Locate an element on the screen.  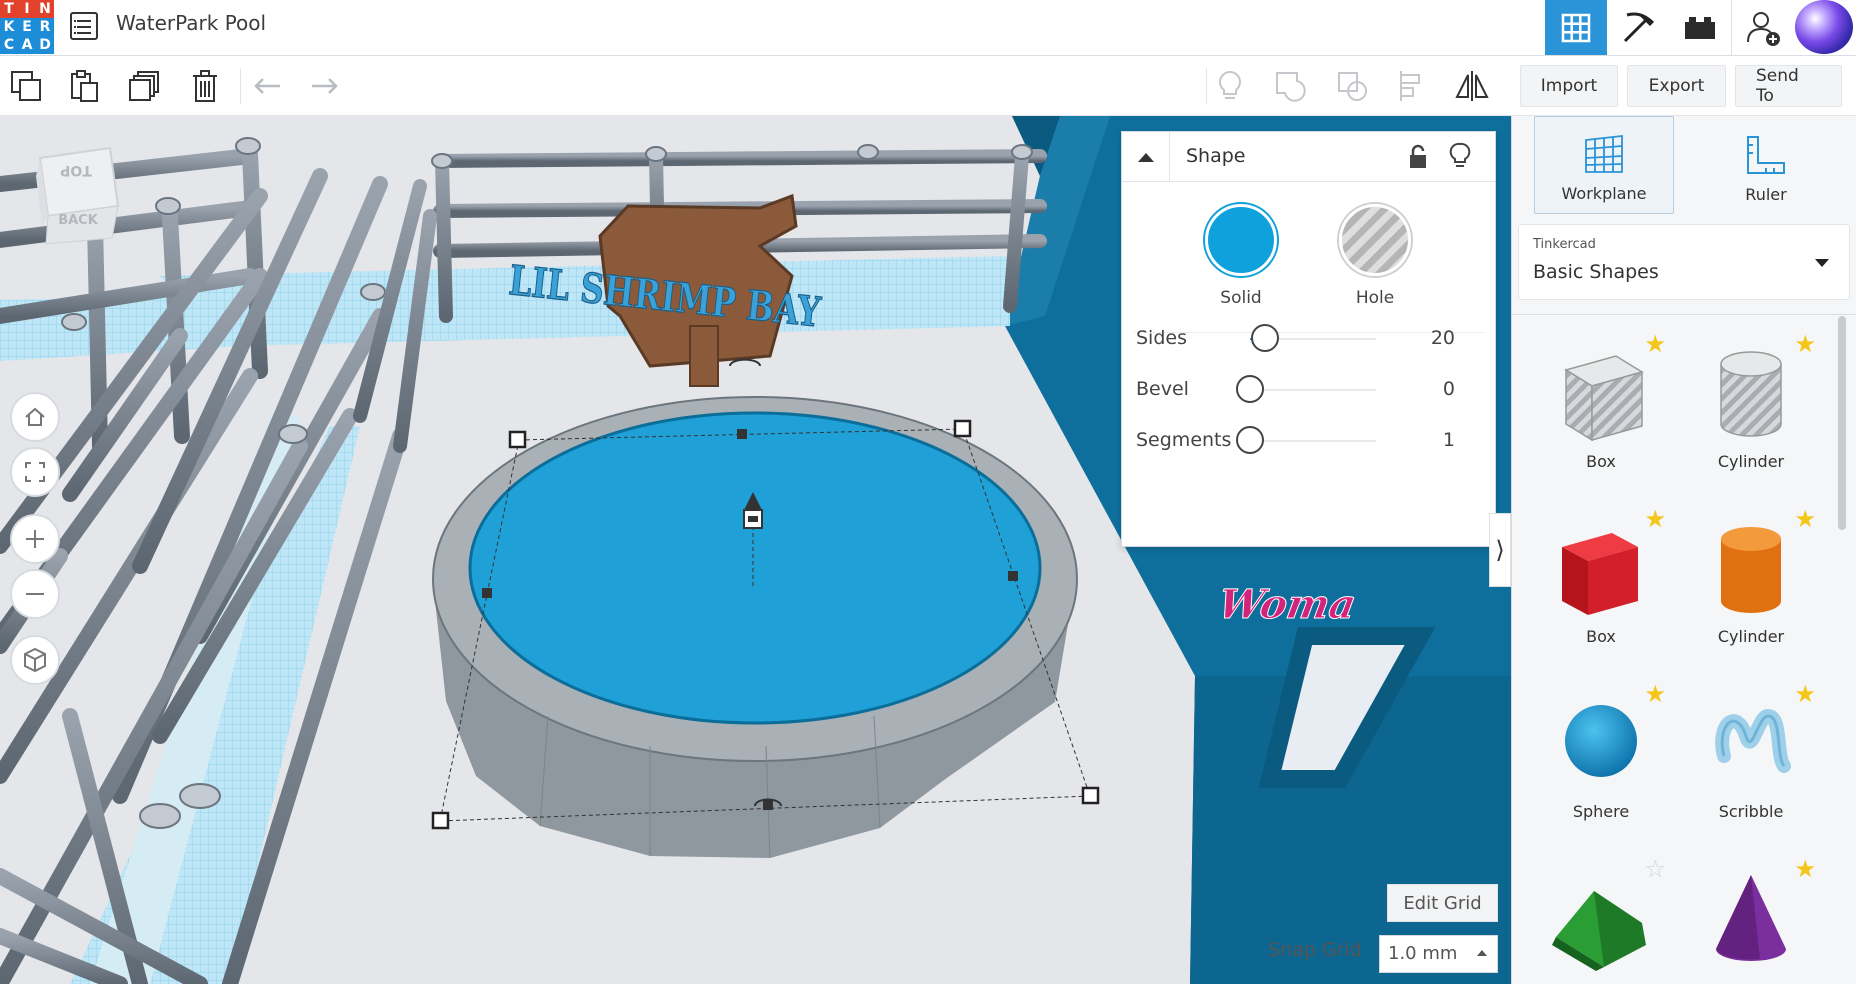
redo-button is located at coordinates (324, 86).